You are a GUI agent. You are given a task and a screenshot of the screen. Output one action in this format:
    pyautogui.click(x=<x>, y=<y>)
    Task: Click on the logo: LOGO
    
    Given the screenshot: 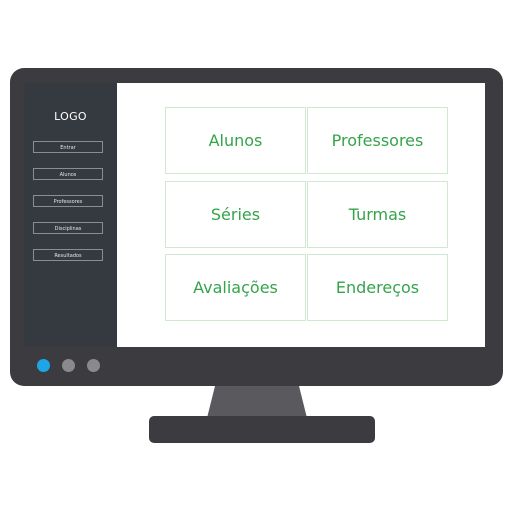 What is the action you would take?
    pyautogui.click(x=70, y=116)
    